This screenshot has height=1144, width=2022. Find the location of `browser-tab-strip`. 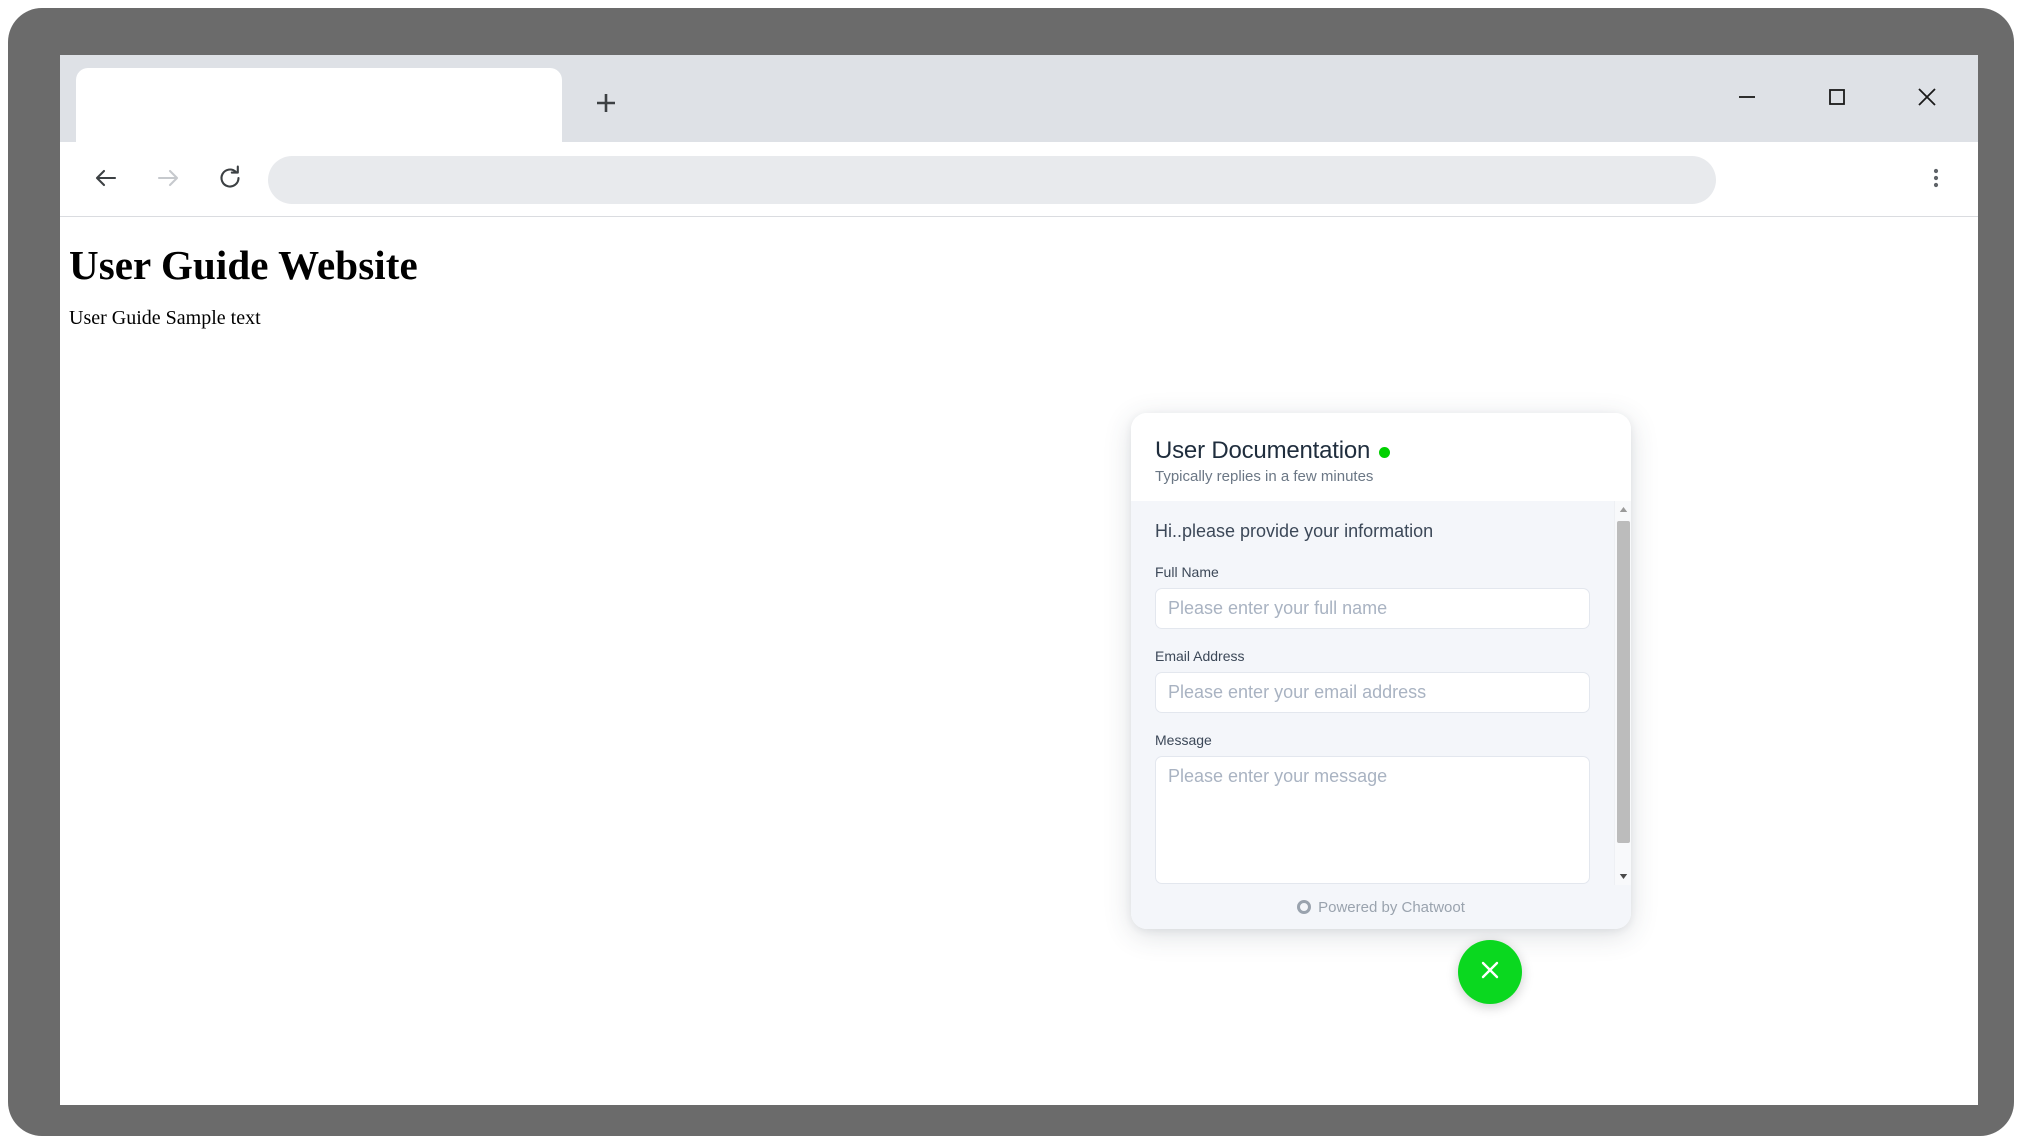

browser-tab-strip is located at coordinates (1019, 98).